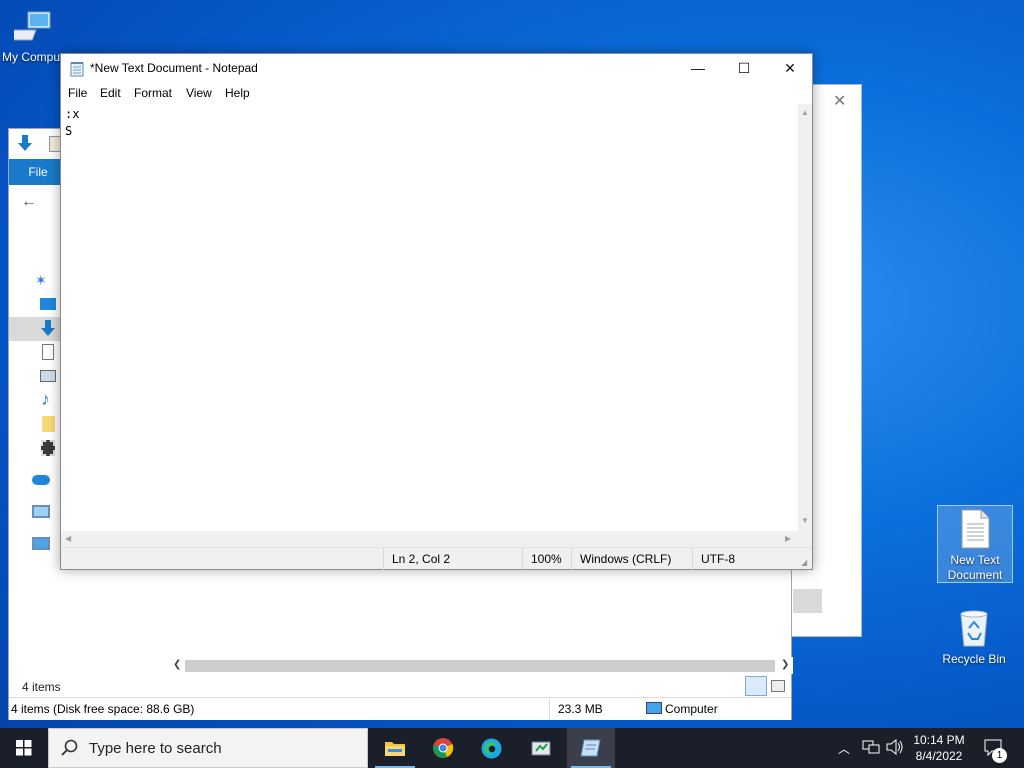 This screenshot has width=1024, height=768. What do you see at coordinates (939, 748) in the screenshot?
I see `clock: 10:14 PM 8/4/2022` at bounding box center [939, 748].